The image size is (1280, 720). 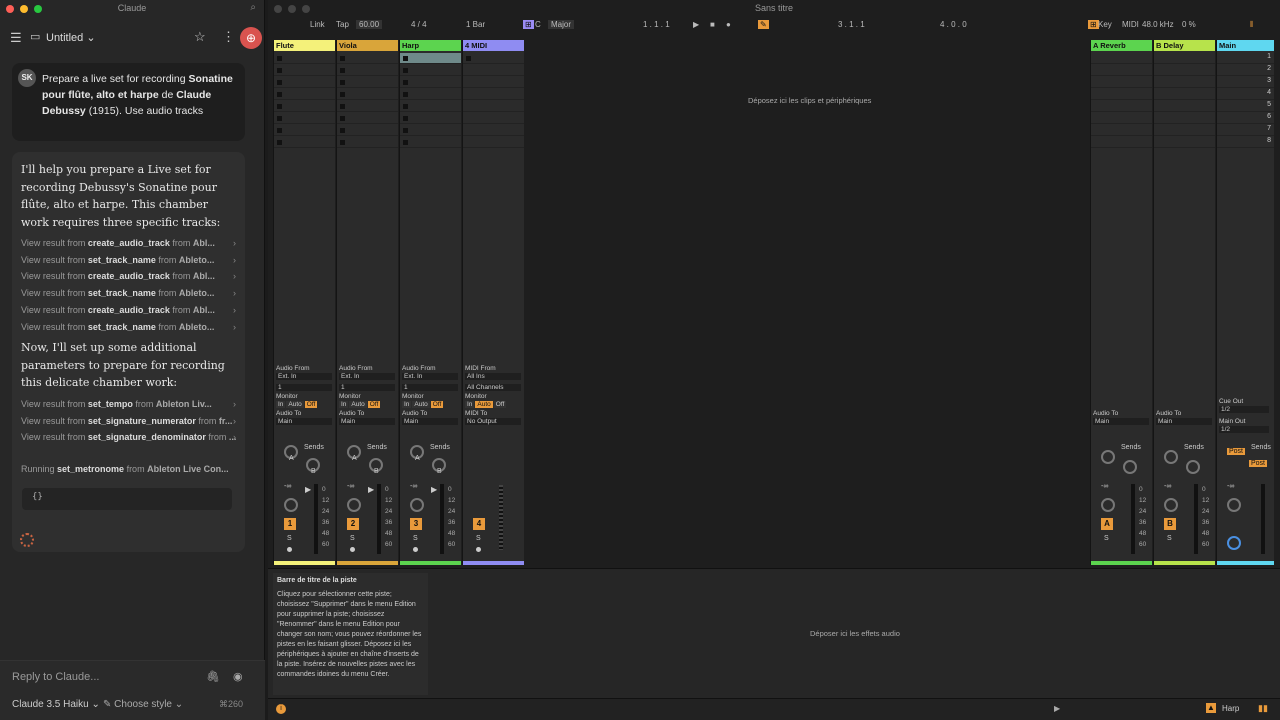 I want to click on output-select: Main, so click(x=430, y=421).